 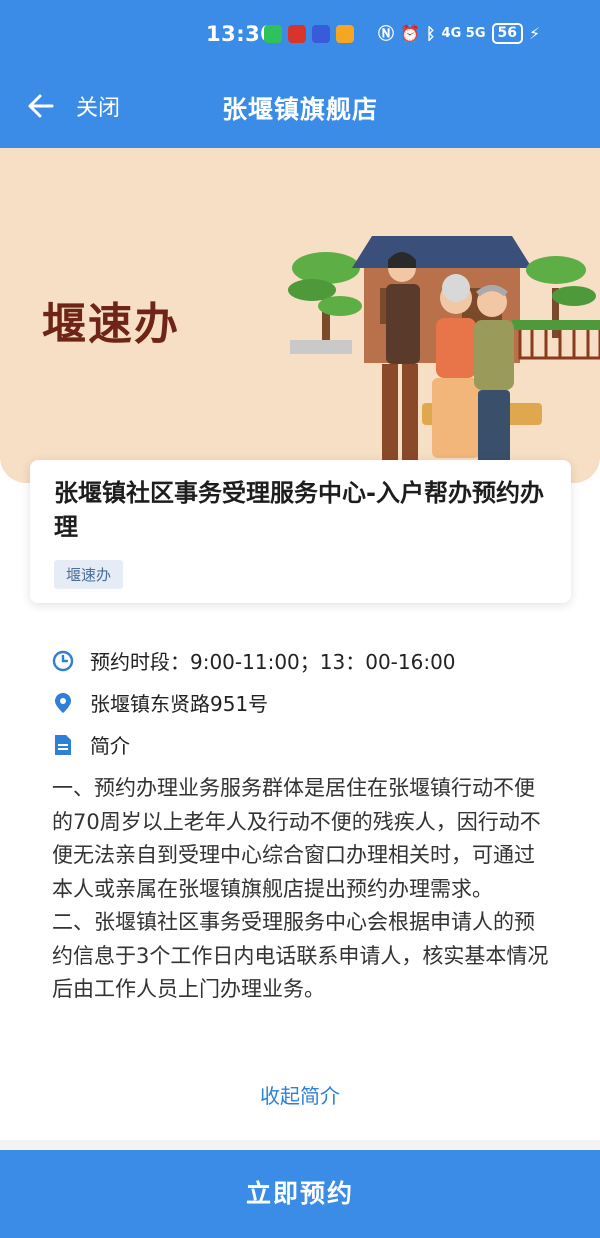 I want to click on system-status: Ⓝ ⏰ ᛒ 4G 5G 56 ⚡, so click(x=459, y=33).